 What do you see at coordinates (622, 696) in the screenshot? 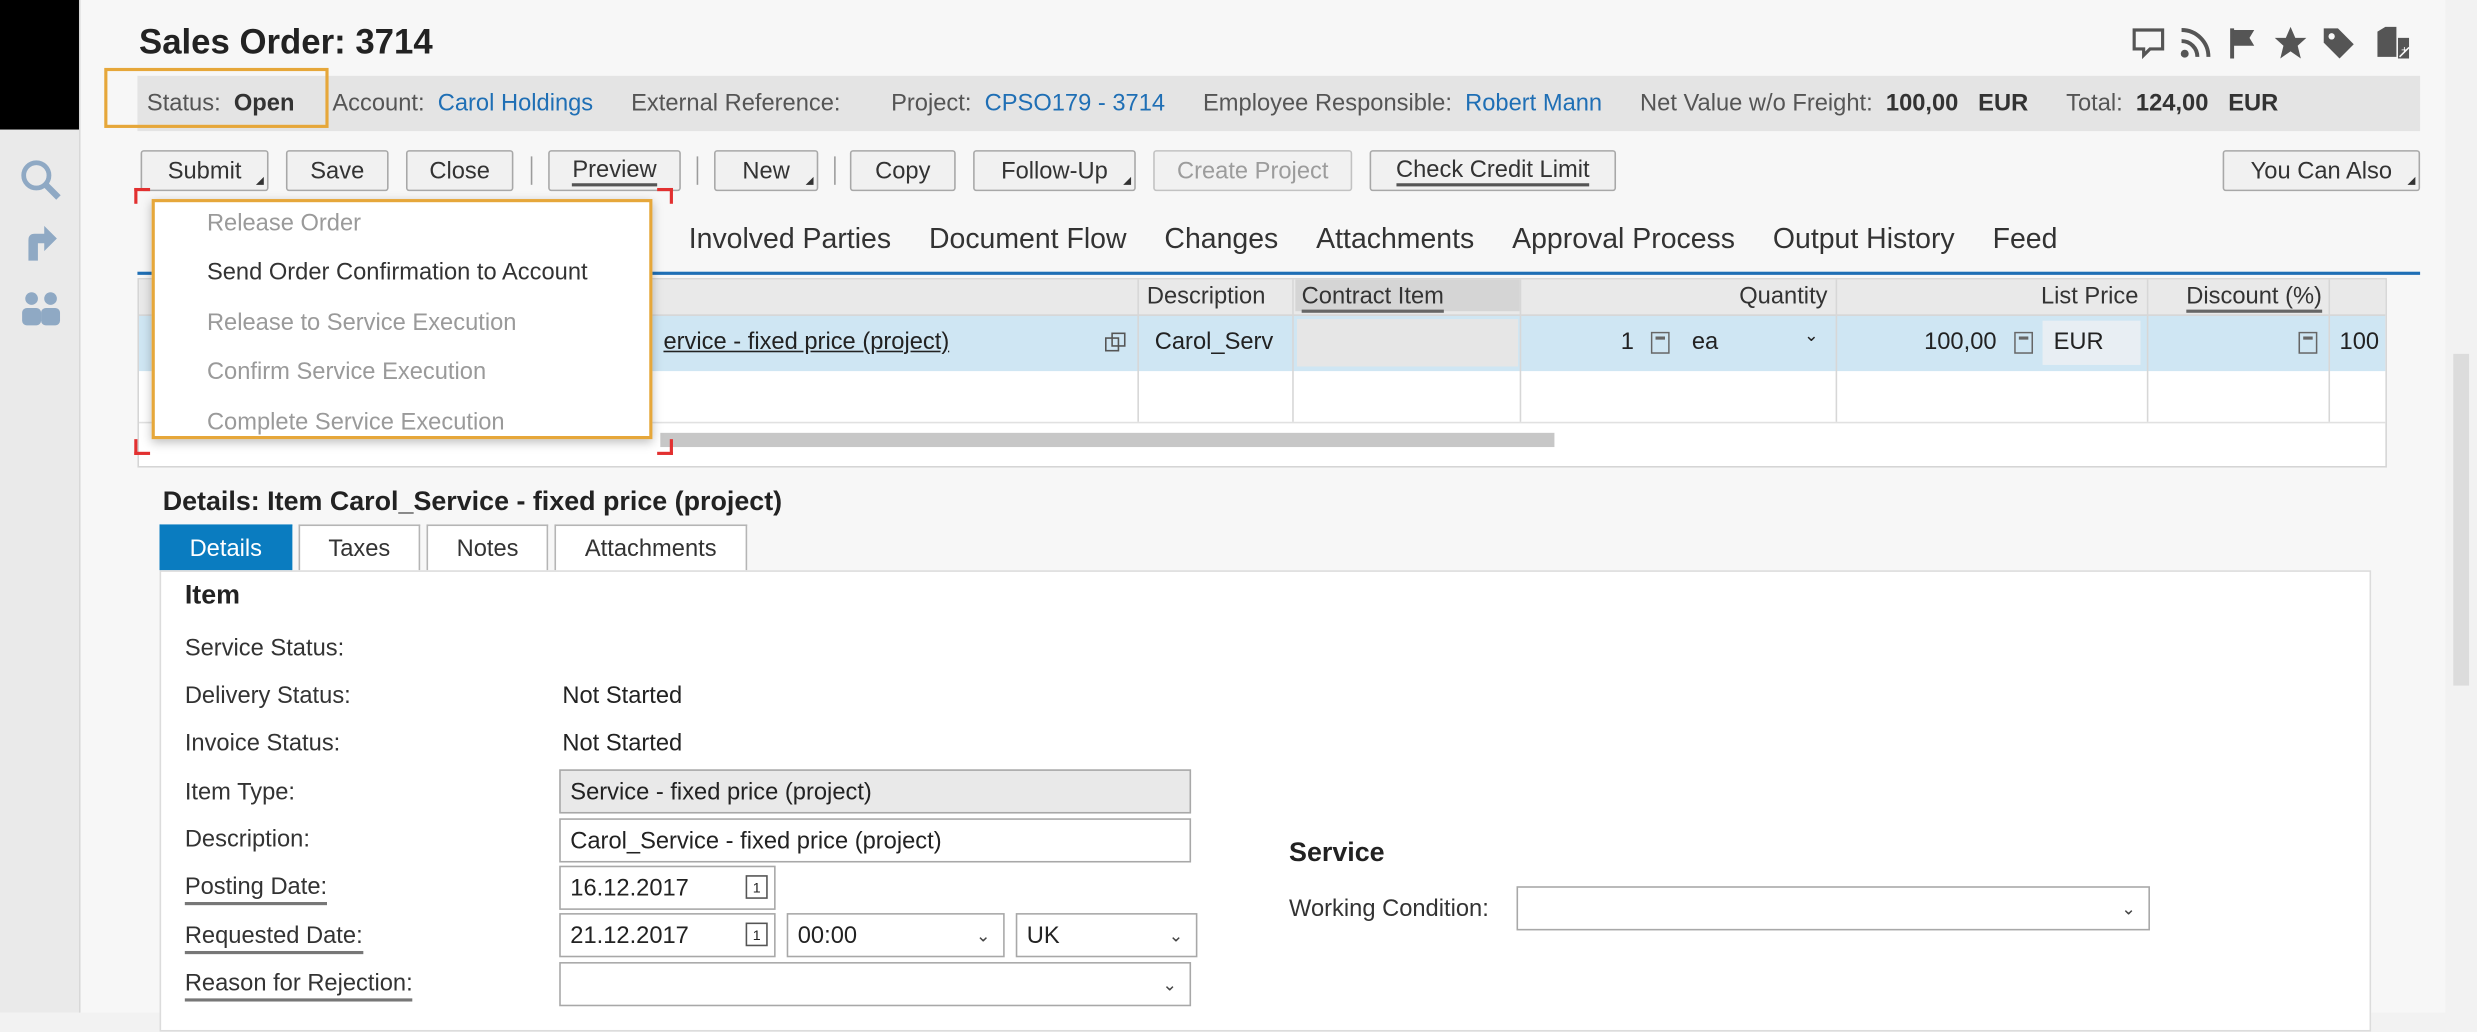
I see `delivery-status-value: Not Started` at bounding box center [622, 696].